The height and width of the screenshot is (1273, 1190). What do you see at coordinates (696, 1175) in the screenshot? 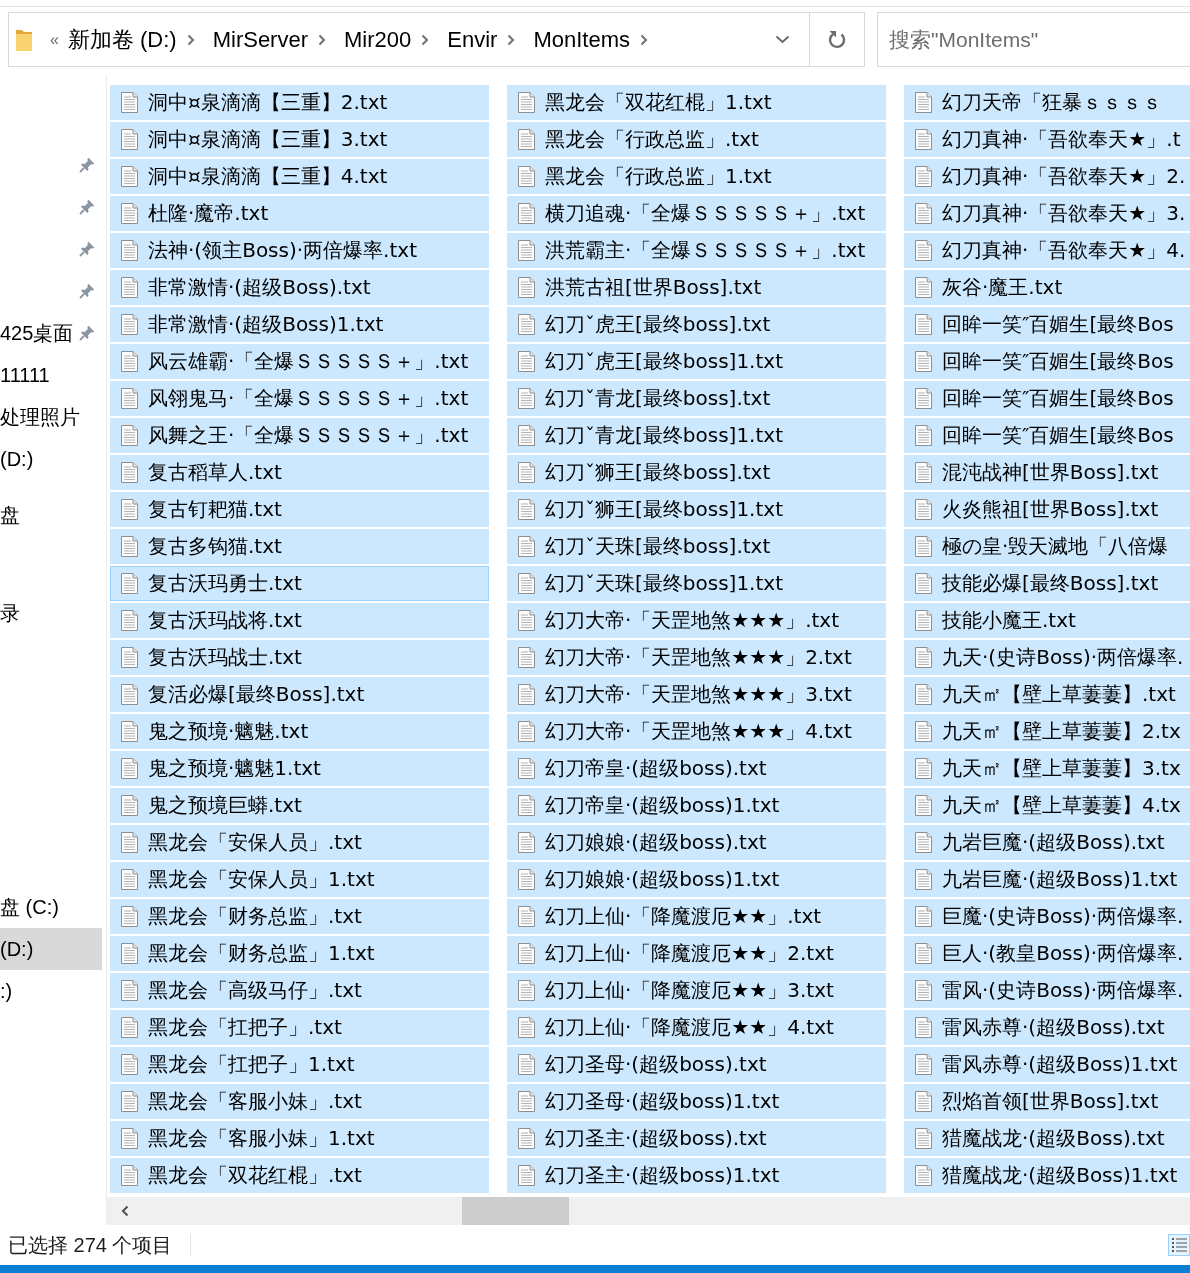
I see `file-item: 幻刀圣主·(超级boss)1.txt` at bounding box center [696, 1175].